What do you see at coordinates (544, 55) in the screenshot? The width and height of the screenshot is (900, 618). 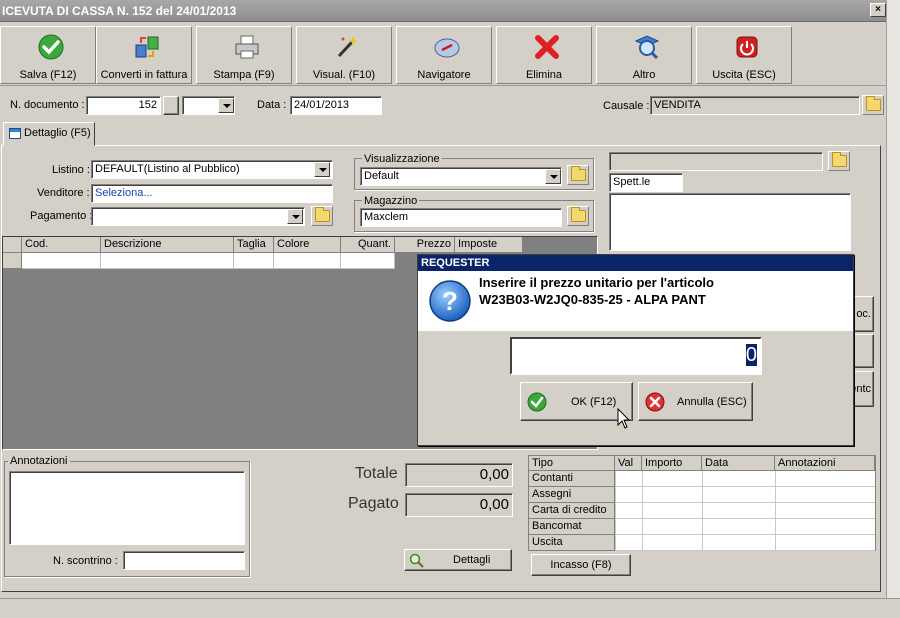 I see `delete-button: Elimina` at bounding box center [544, 55].